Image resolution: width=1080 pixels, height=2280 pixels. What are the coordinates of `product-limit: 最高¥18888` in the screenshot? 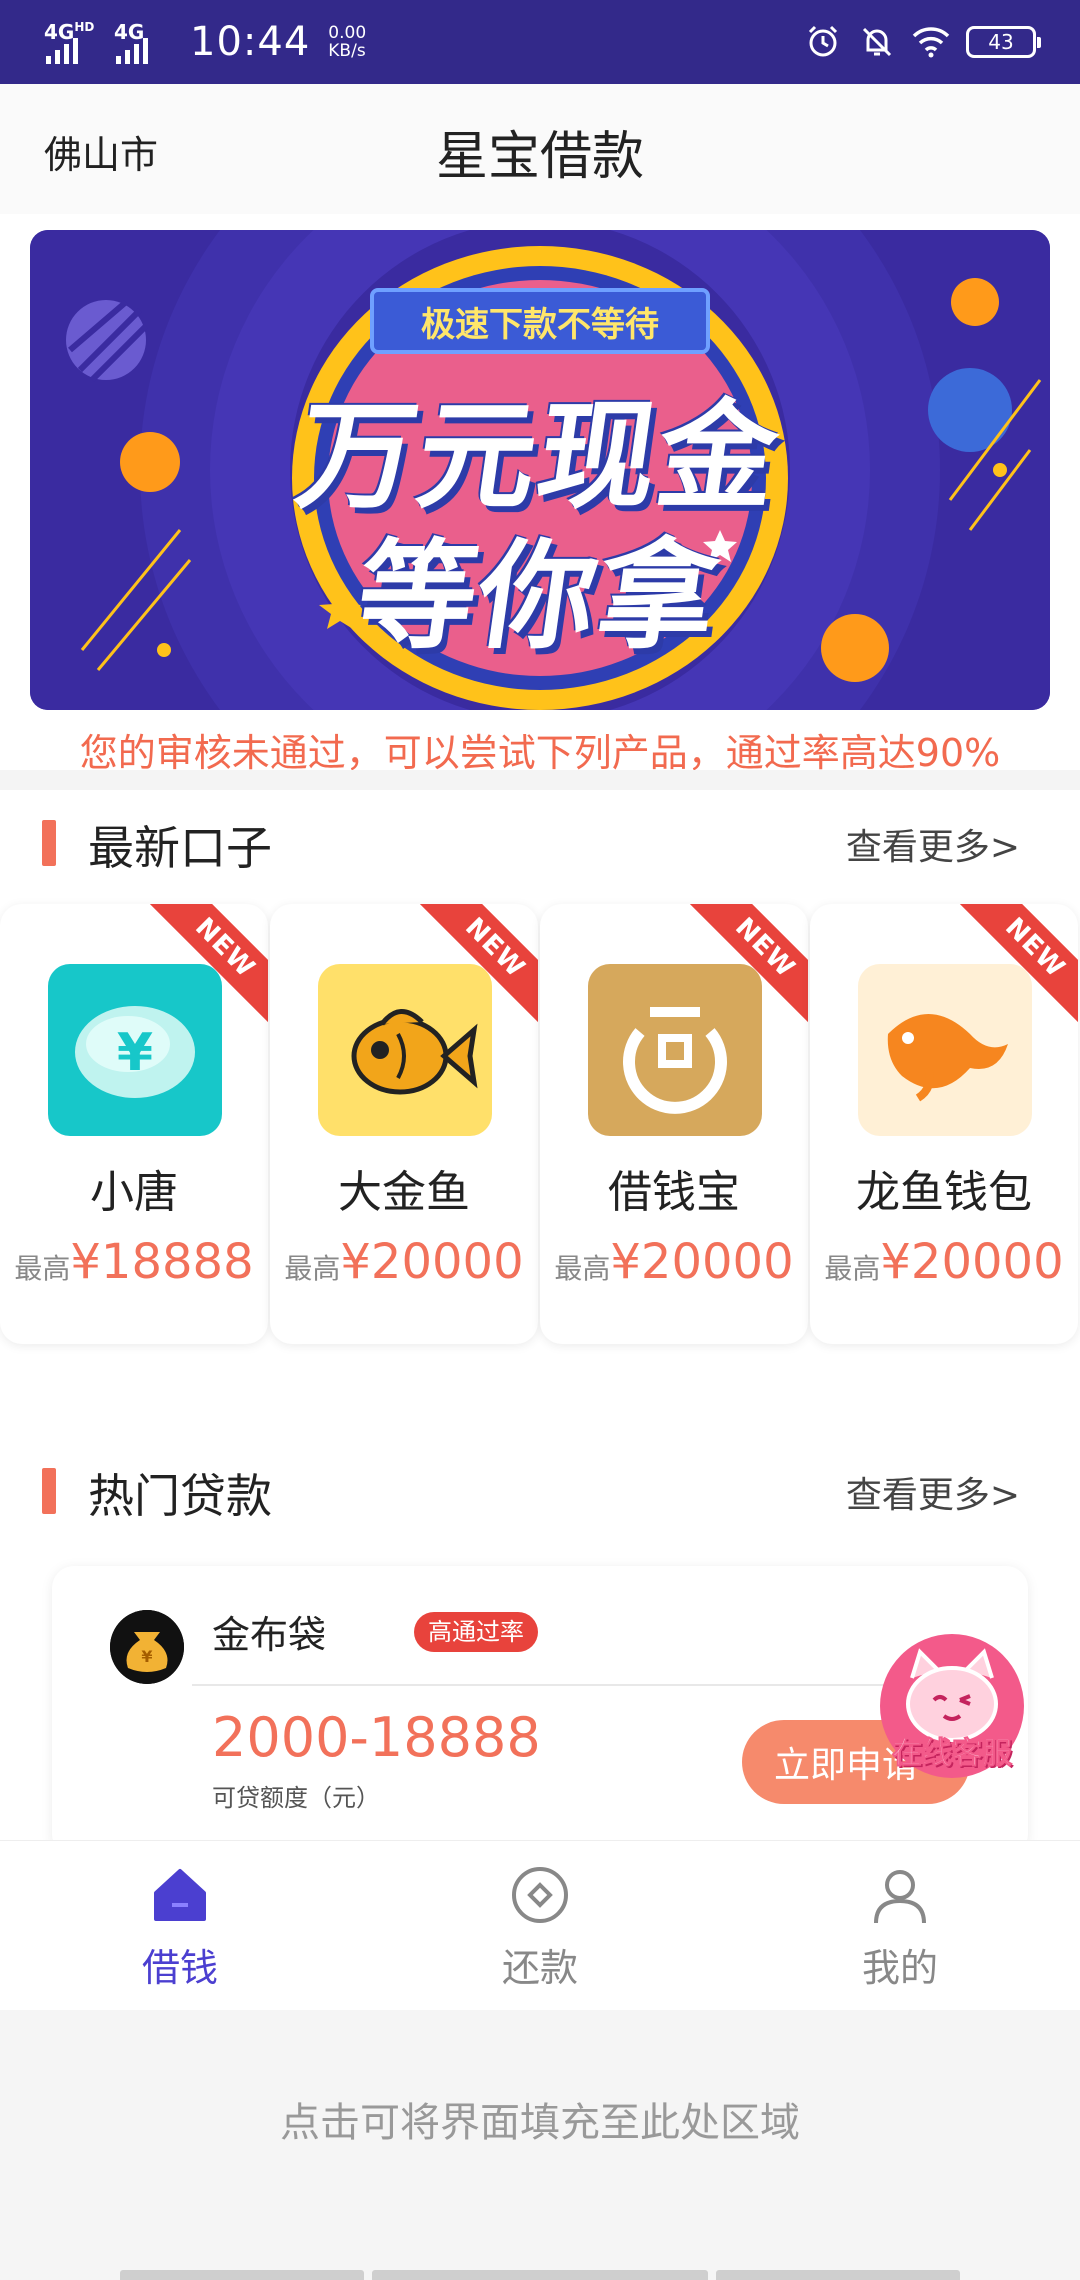 It's located at (134, 1262).